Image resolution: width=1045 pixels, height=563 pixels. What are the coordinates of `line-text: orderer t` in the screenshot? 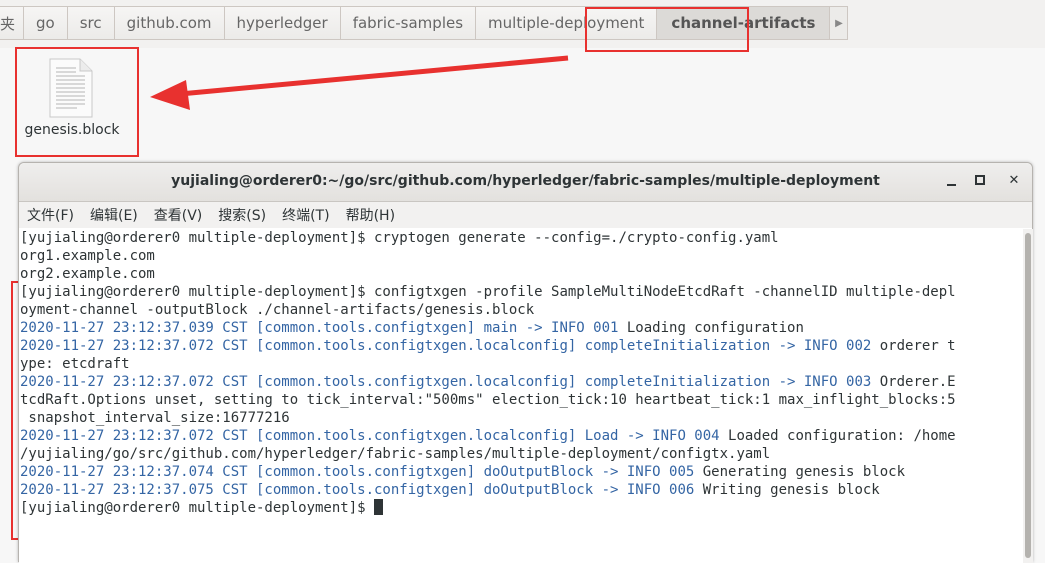 It's located at (913, 346).